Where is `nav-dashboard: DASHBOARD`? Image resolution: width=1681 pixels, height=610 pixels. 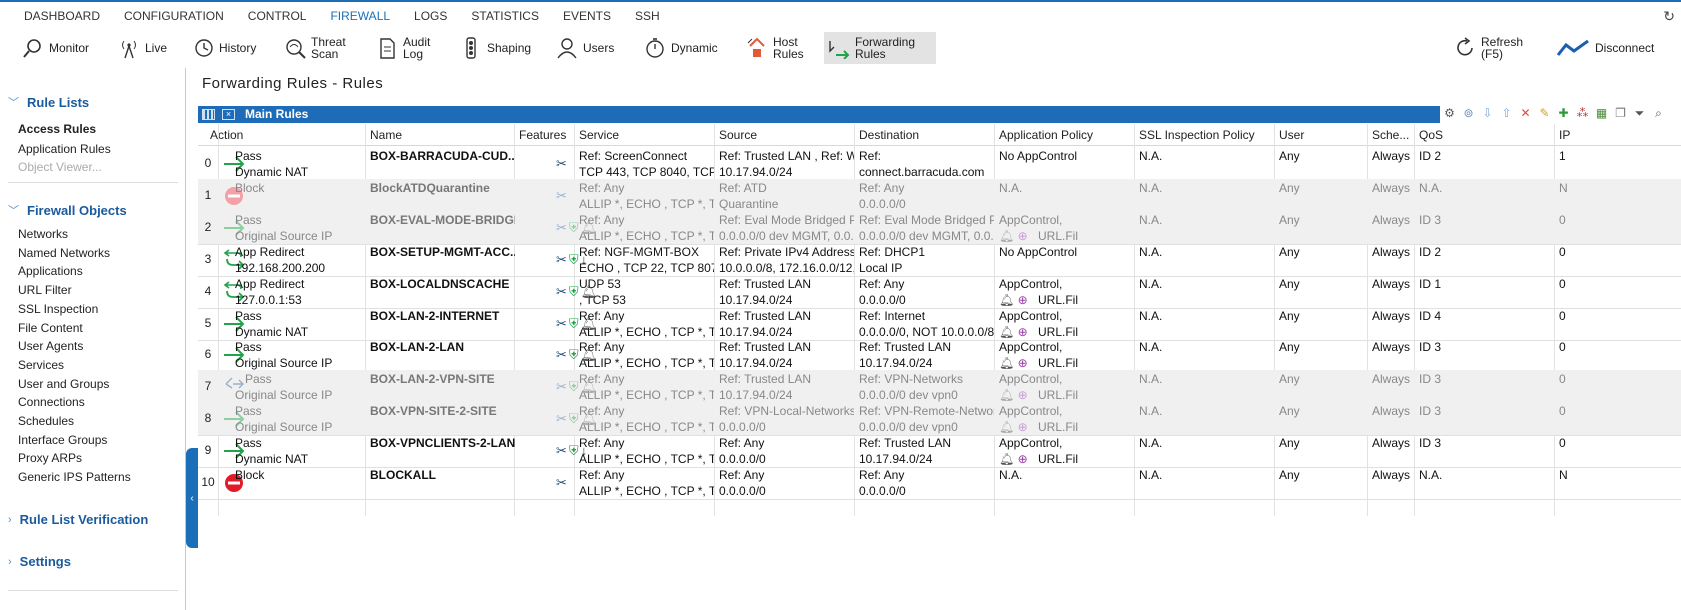 nav-dashboard: DASHBOARD is located at coordinates (62, 17).